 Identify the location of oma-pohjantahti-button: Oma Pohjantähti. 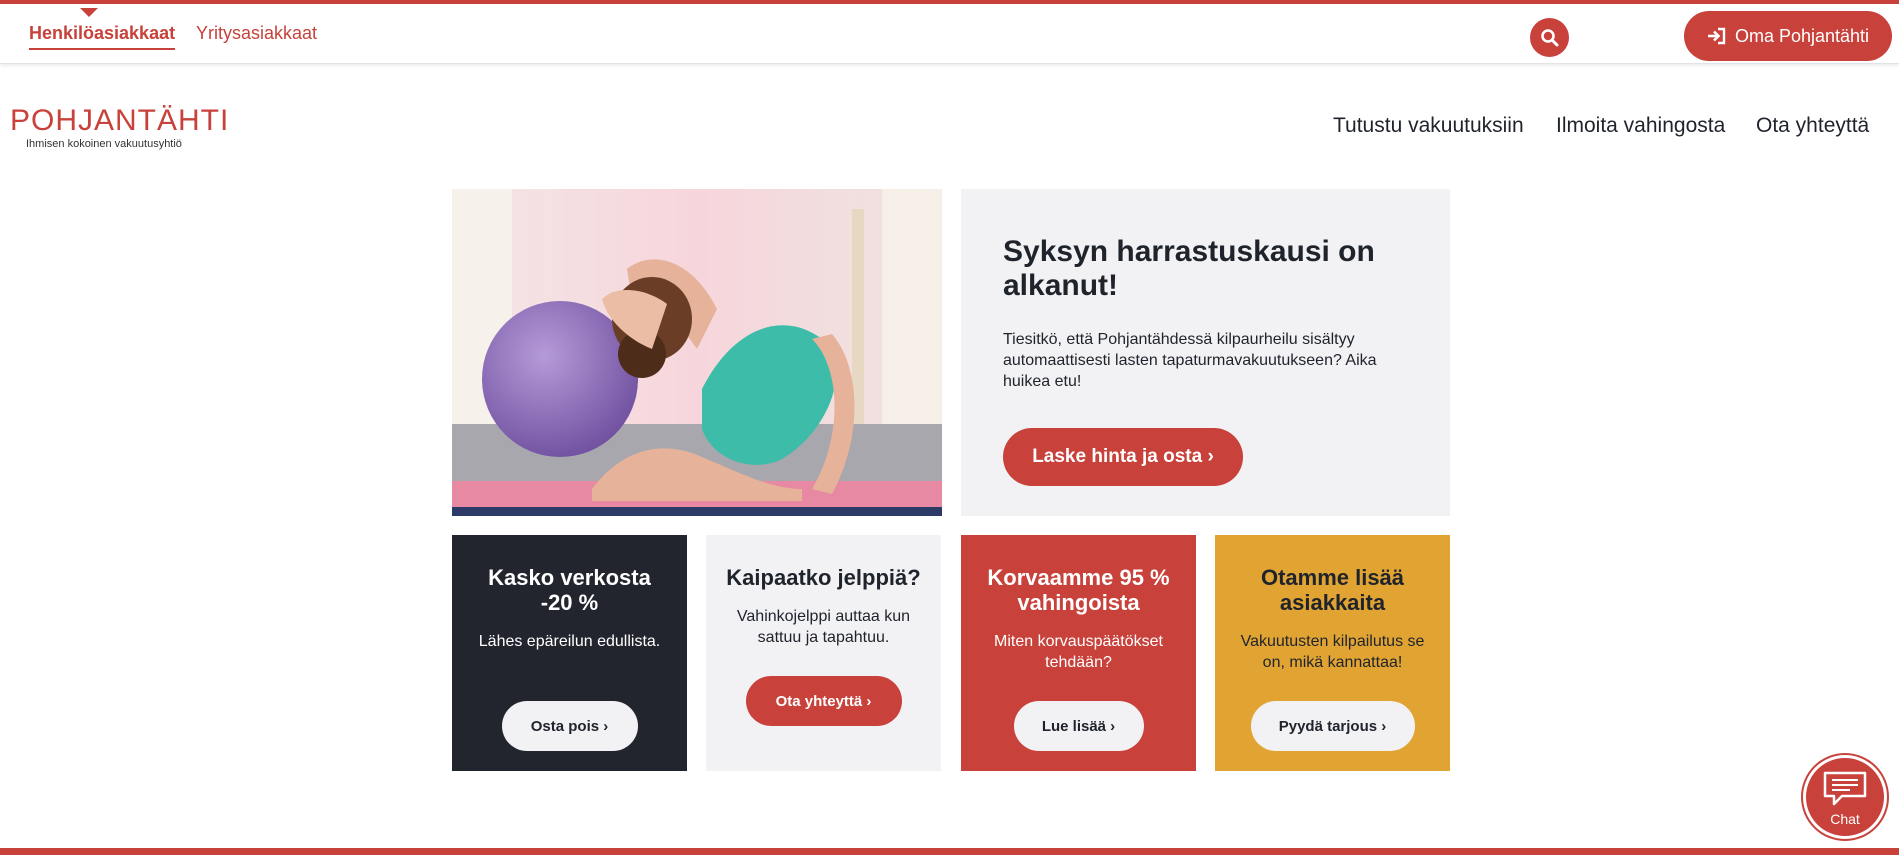
(1788, 36).